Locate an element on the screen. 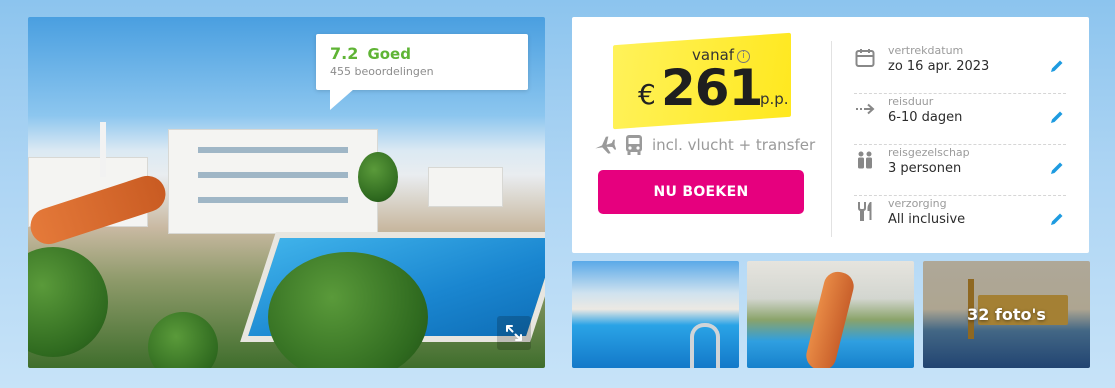 This screenshot has height=388, width=1115. rating-line: 7.2 Goed is located at coordinates (422, 53).